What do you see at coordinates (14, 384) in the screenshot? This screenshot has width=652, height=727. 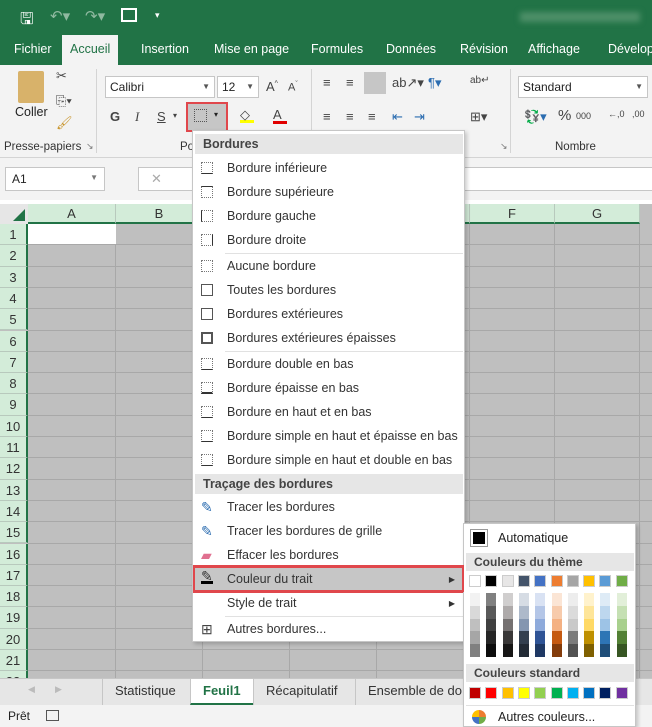 I see `row-header-8: 8` at bounding box center [14, 384].